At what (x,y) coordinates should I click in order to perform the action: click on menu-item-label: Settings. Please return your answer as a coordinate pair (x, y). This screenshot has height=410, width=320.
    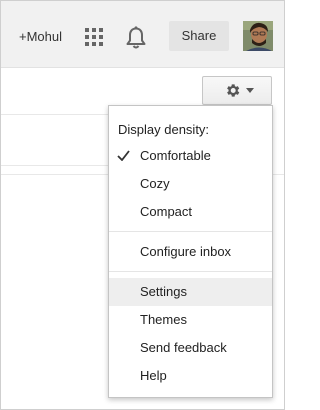
    Looking at the image, I should click on (163, 291).